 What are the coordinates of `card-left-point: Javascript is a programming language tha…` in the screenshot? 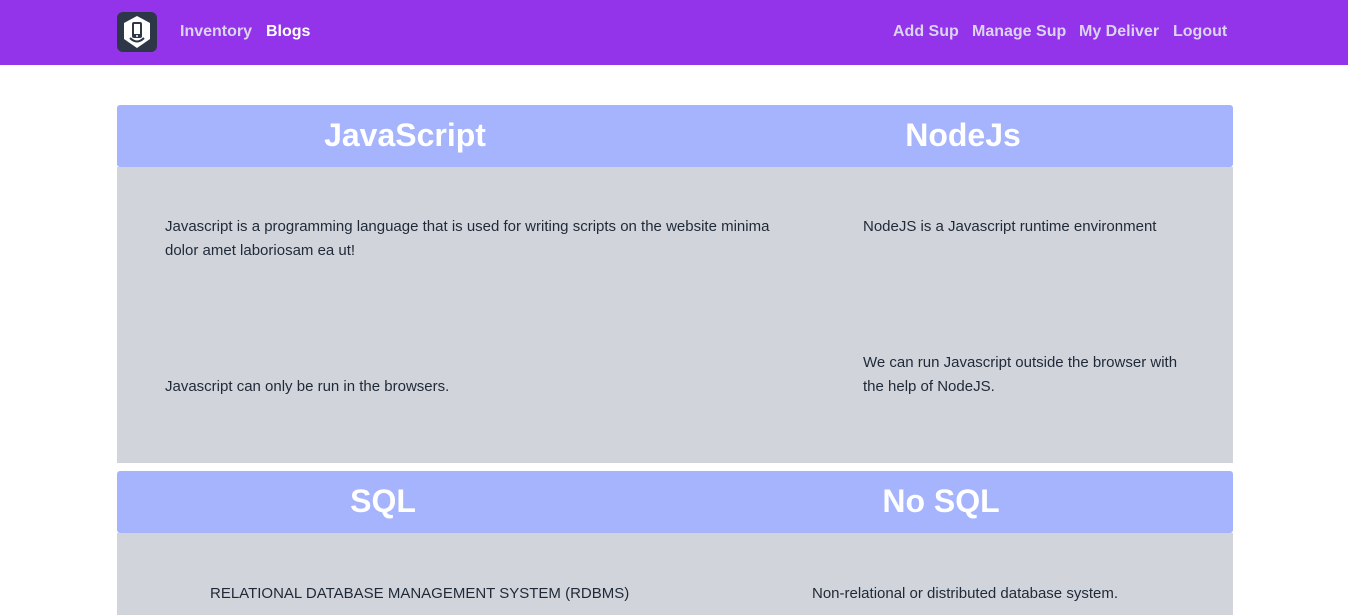 It's located at (467, 238).